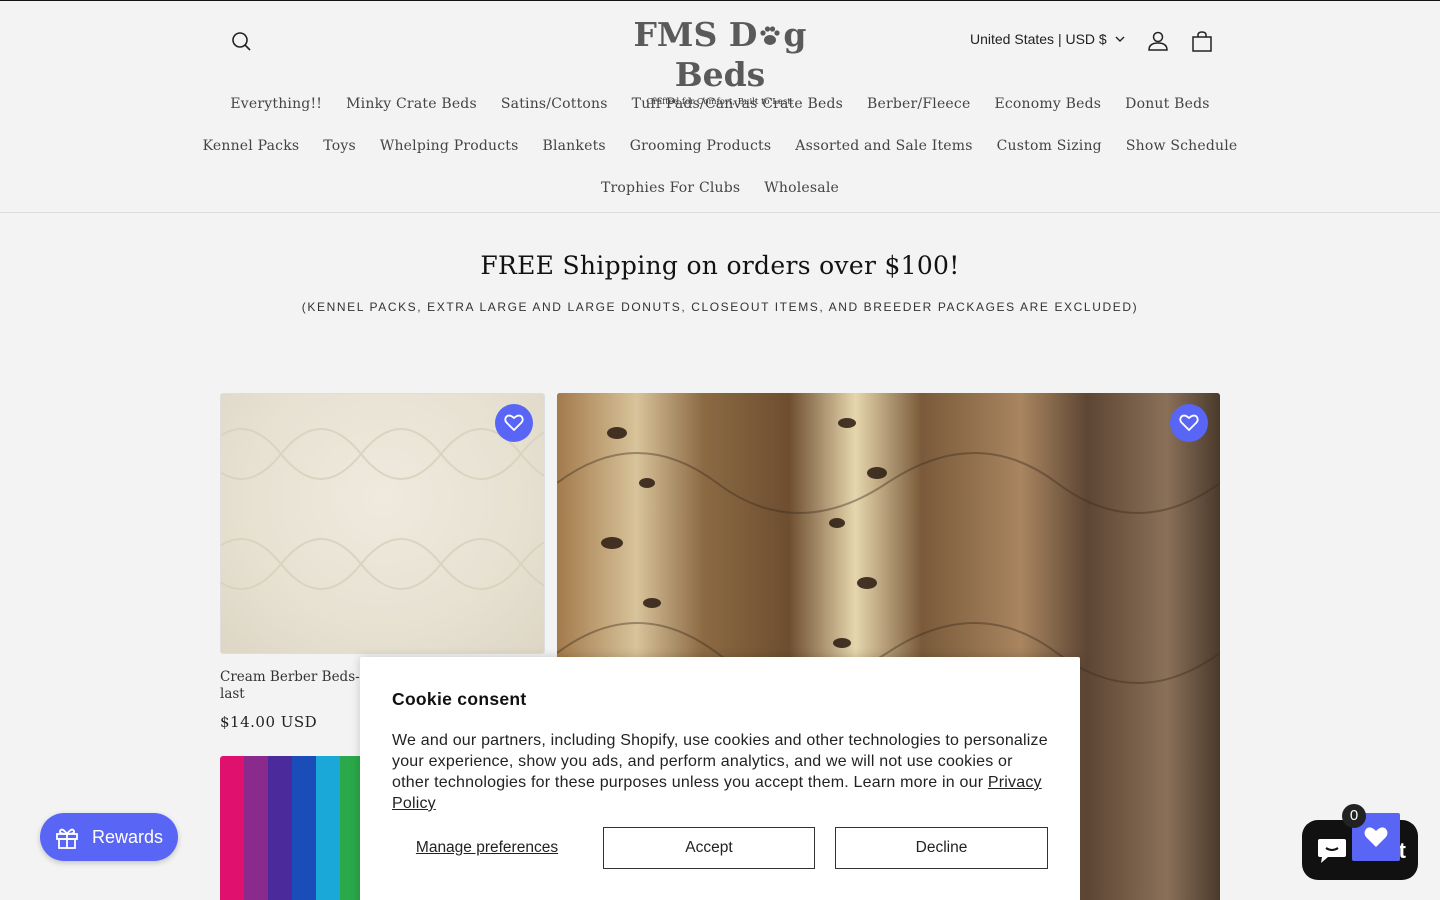 The width and height of the screenshot is (1440, 900). What do you see at coordinates (67, 838) in the screenshot?
I see `gift-icon` at bounding box center [67, 838].